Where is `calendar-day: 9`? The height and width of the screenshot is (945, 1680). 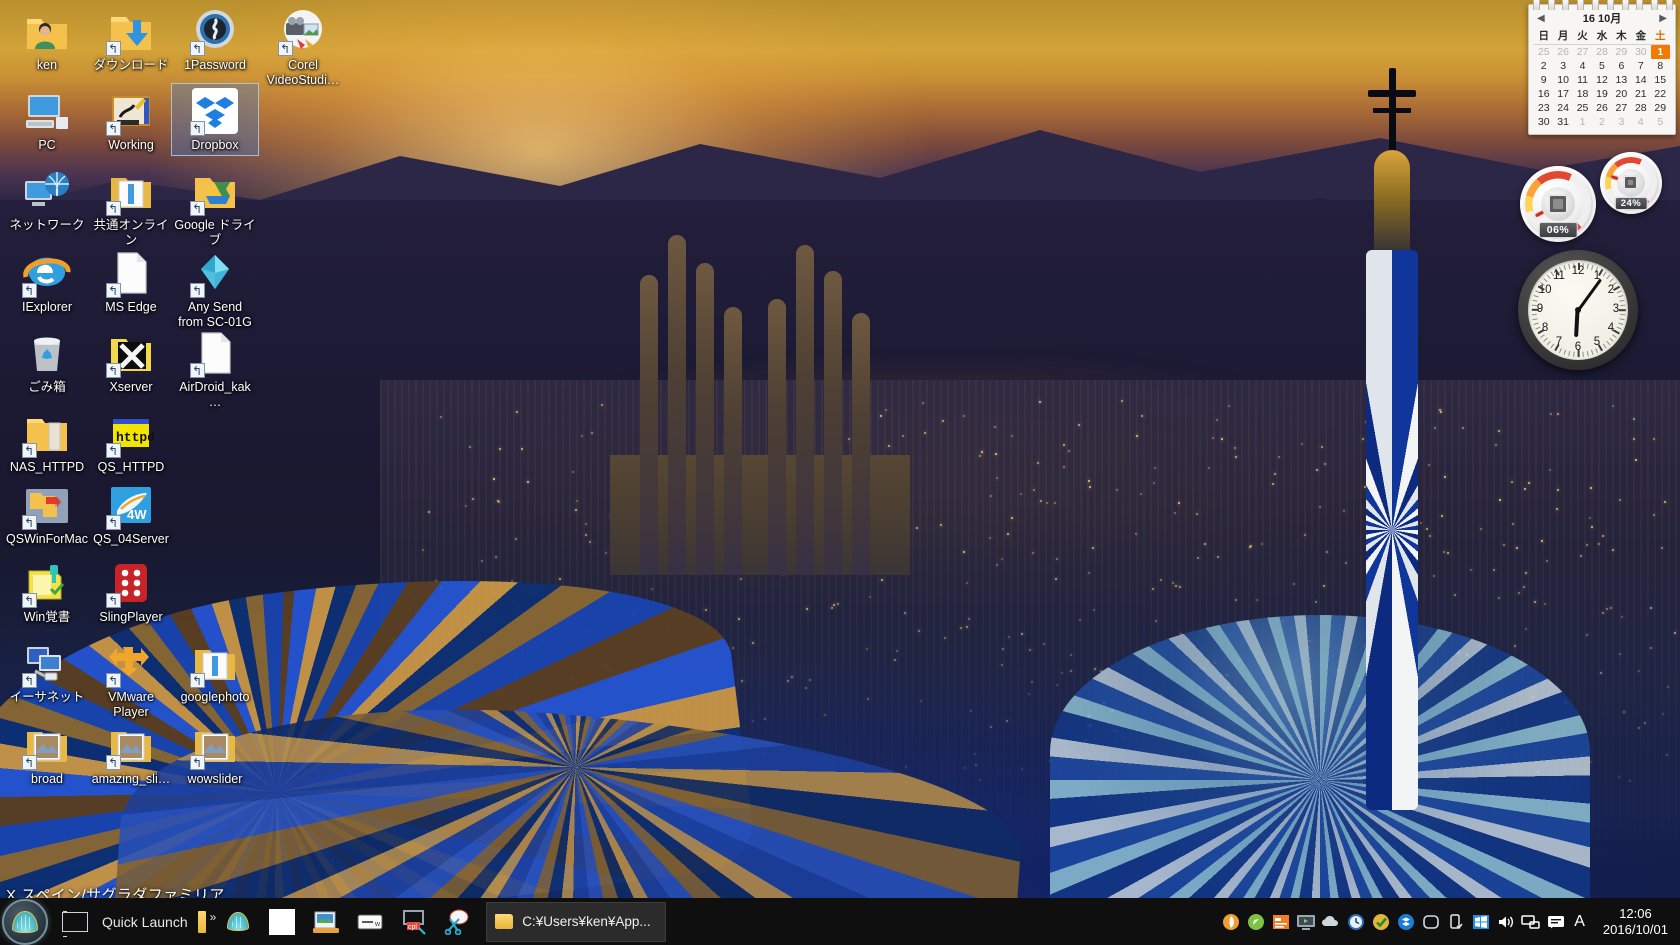
calendar-day: 9 is located at coordinates (1543, 80).